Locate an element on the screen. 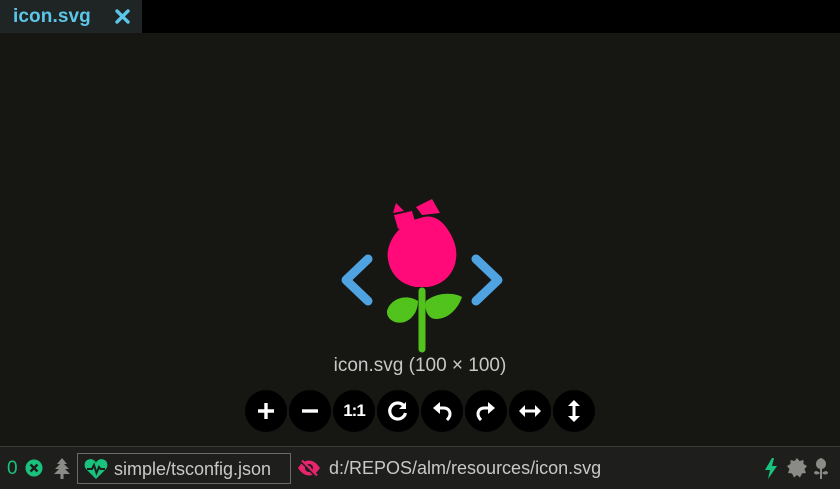  left-leaf is located at coordinates (402, 310).